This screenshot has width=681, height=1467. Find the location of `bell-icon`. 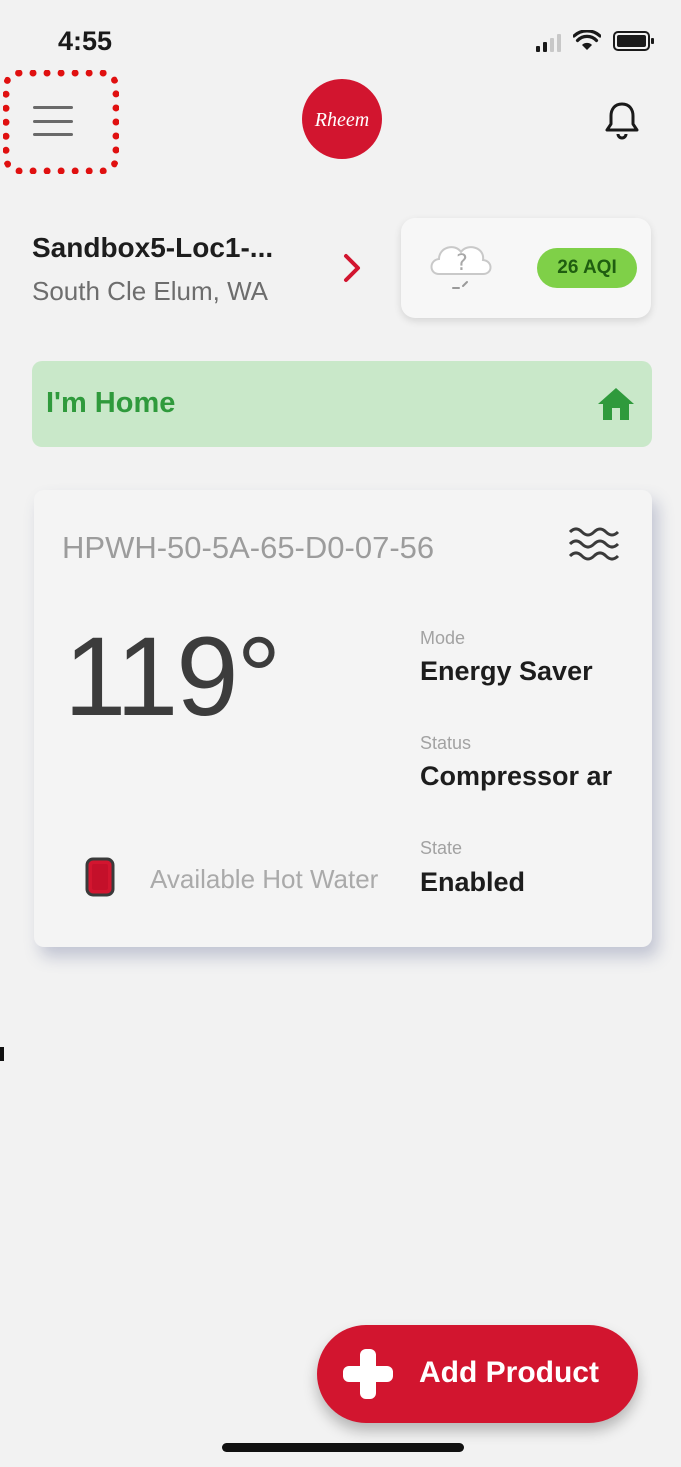

bell-icon is located at coordinates (622, 120).